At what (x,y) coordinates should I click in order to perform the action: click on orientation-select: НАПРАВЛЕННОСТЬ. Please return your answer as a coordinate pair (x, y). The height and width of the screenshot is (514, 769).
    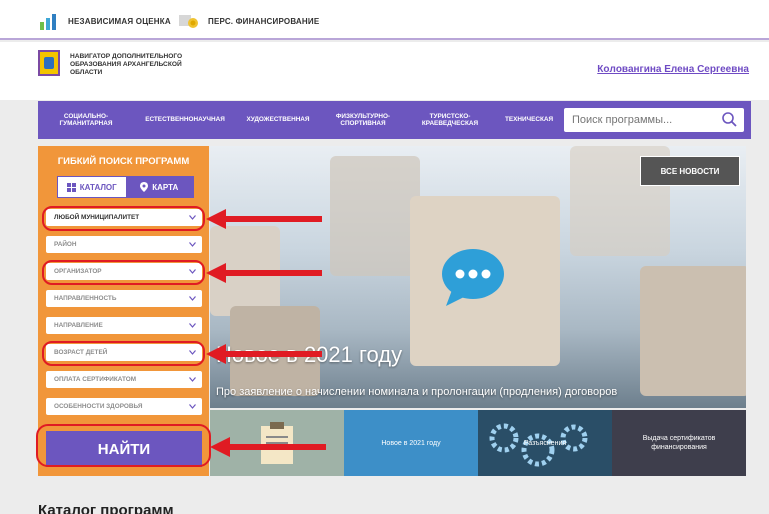
    Looking at the image, I should click on (124, 298).